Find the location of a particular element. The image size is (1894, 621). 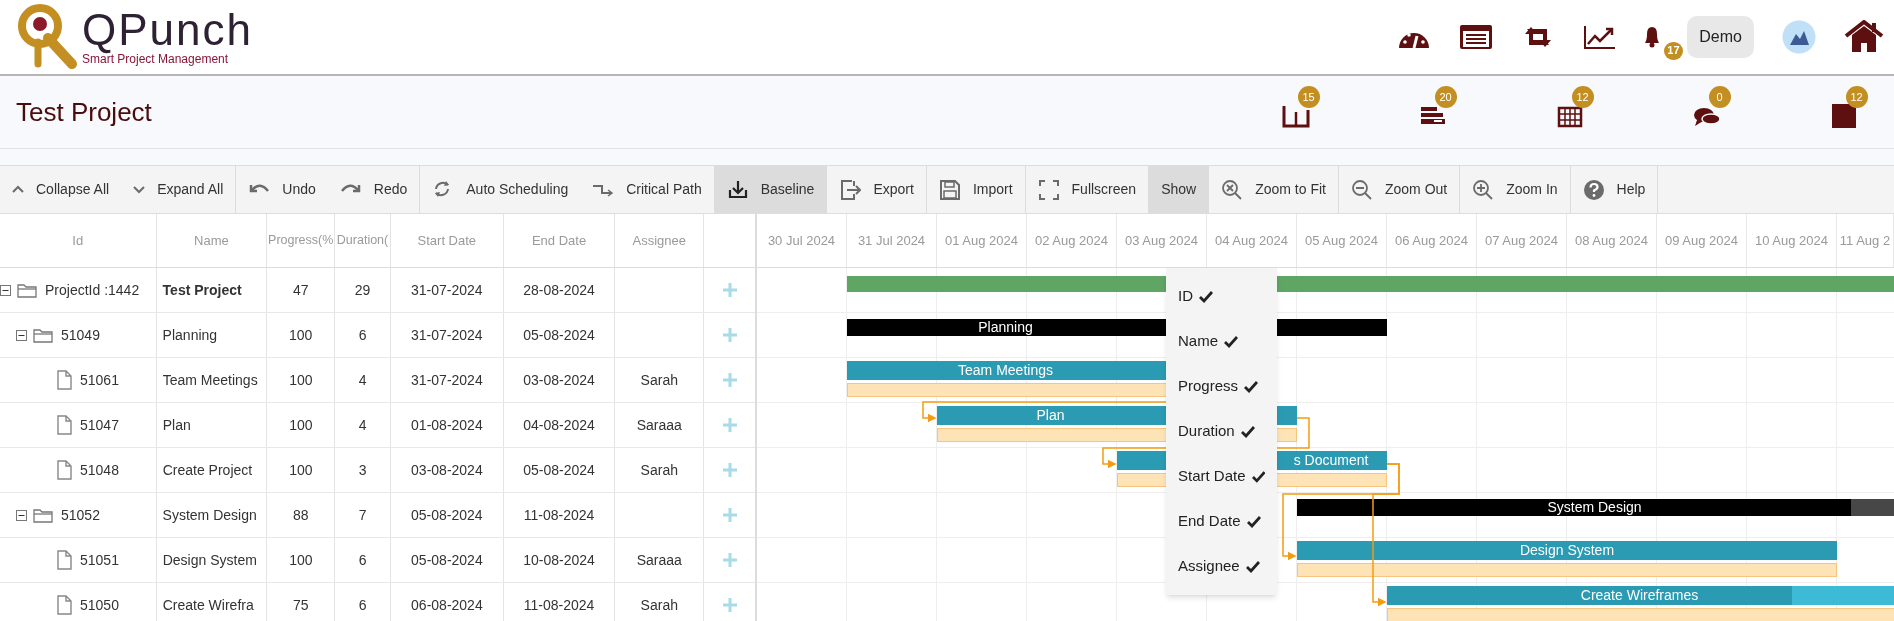

toolbar-button: Collapse All is located at coordinates (61, 189).